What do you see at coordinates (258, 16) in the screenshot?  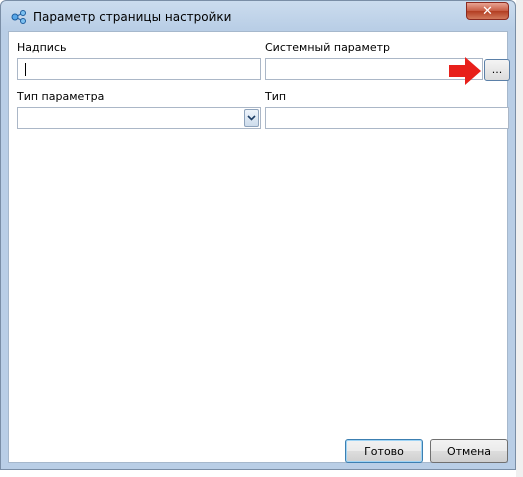 I see `title-bar: Параметр страницы настройки ✕` at bounding box center [258, 16].